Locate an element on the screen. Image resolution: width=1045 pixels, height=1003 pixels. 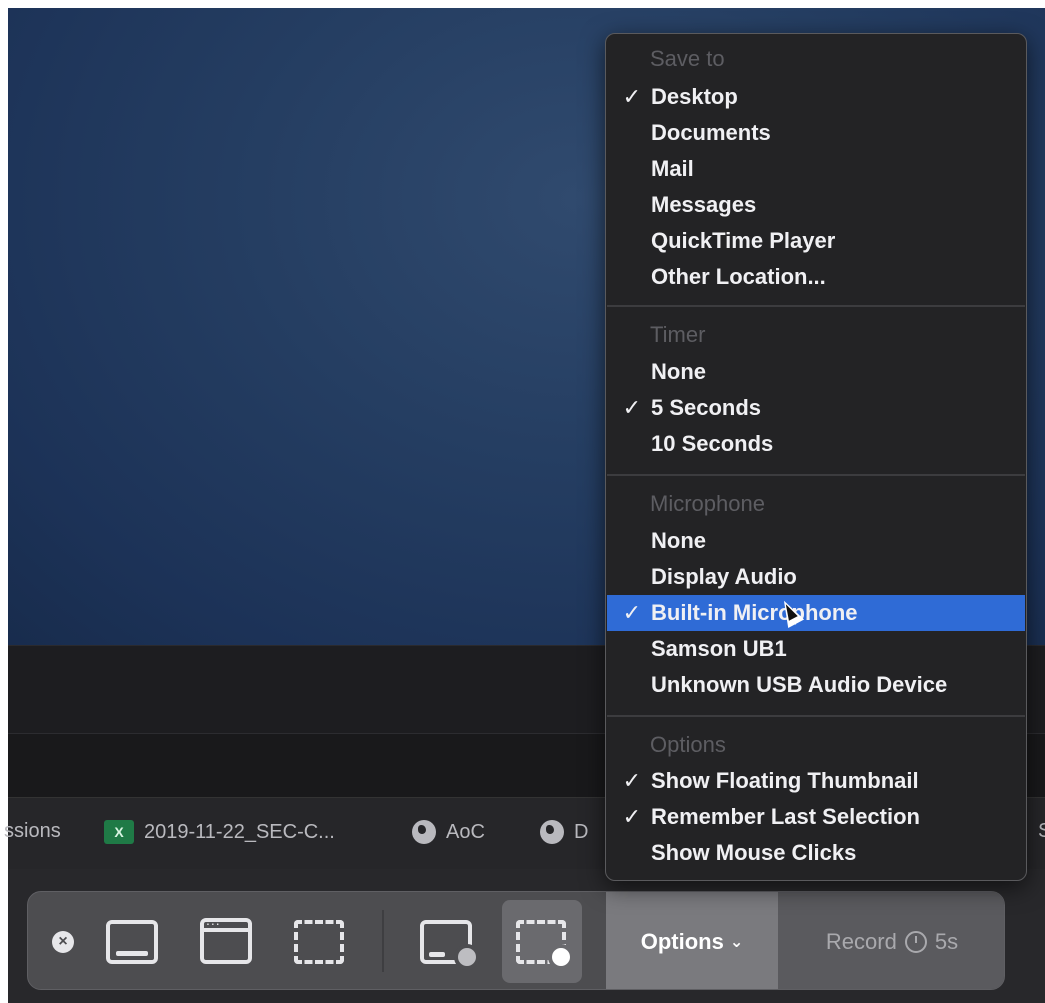
options-label: Options is located at coordinates (682, 941).